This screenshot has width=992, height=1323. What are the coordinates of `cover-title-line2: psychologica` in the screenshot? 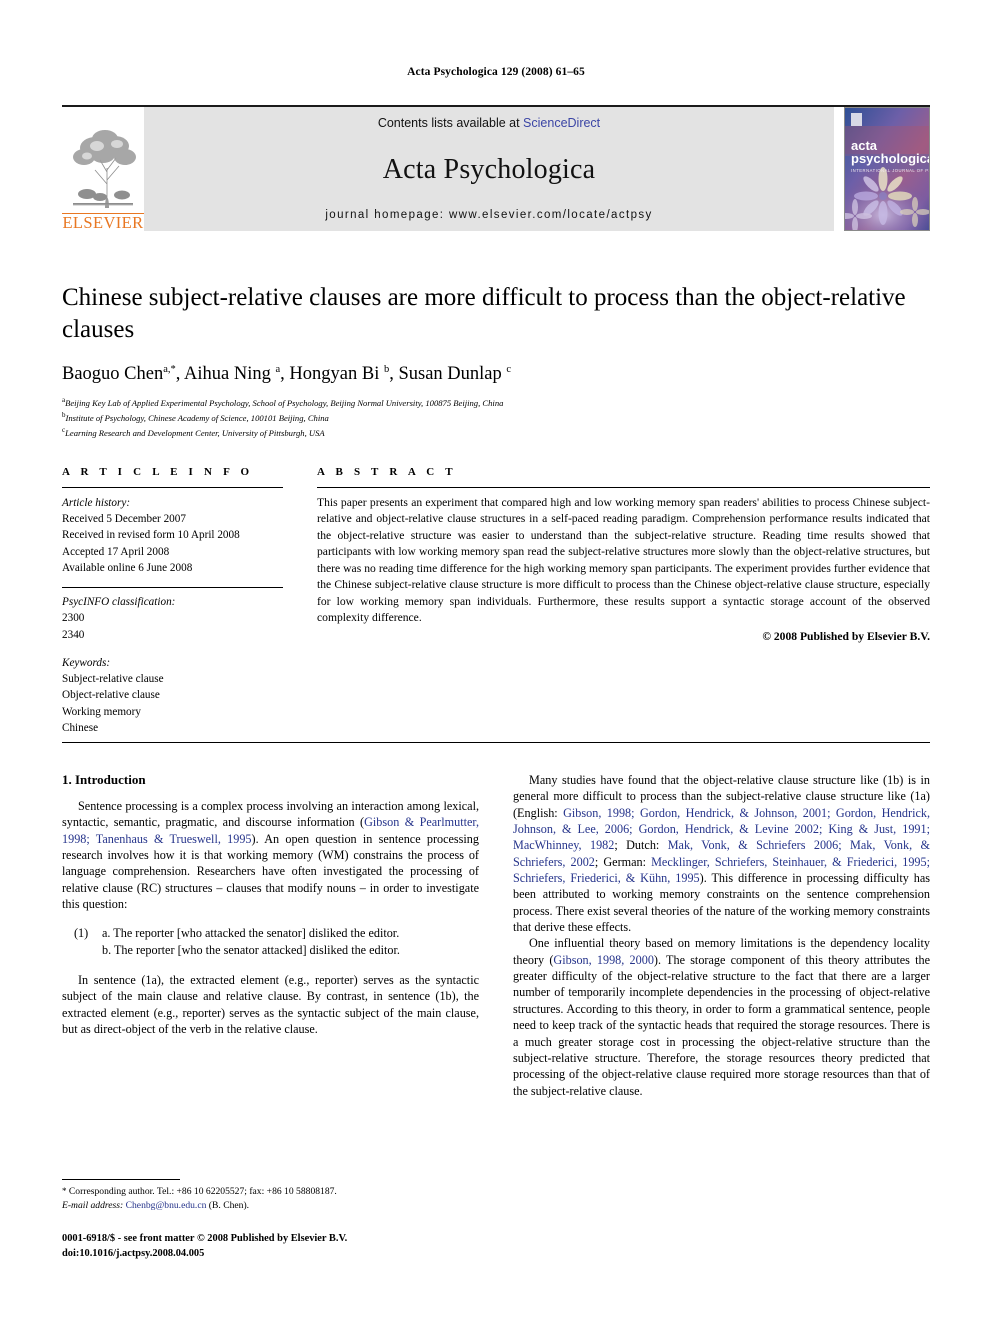 It's located at (890, 158).